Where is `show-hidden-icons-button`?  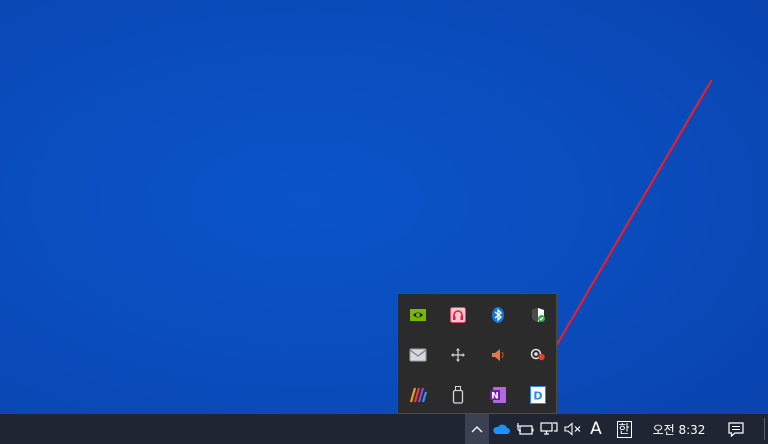
show-hidden-icons-button is located at coordinates (477, 429).